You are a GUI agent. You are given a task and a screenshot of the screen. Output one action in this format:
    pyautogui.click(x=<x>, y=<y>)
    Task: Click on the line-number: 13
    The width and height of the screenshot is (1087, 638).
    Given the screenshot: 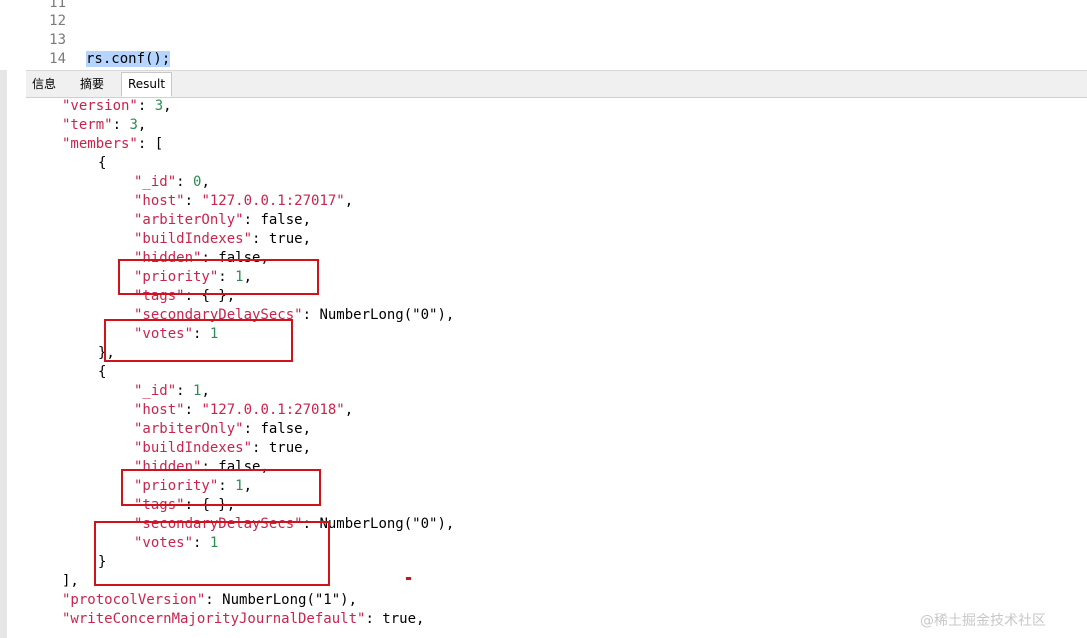 What is the action you would take?
    pyautogui.click(x=57, y=40)
    